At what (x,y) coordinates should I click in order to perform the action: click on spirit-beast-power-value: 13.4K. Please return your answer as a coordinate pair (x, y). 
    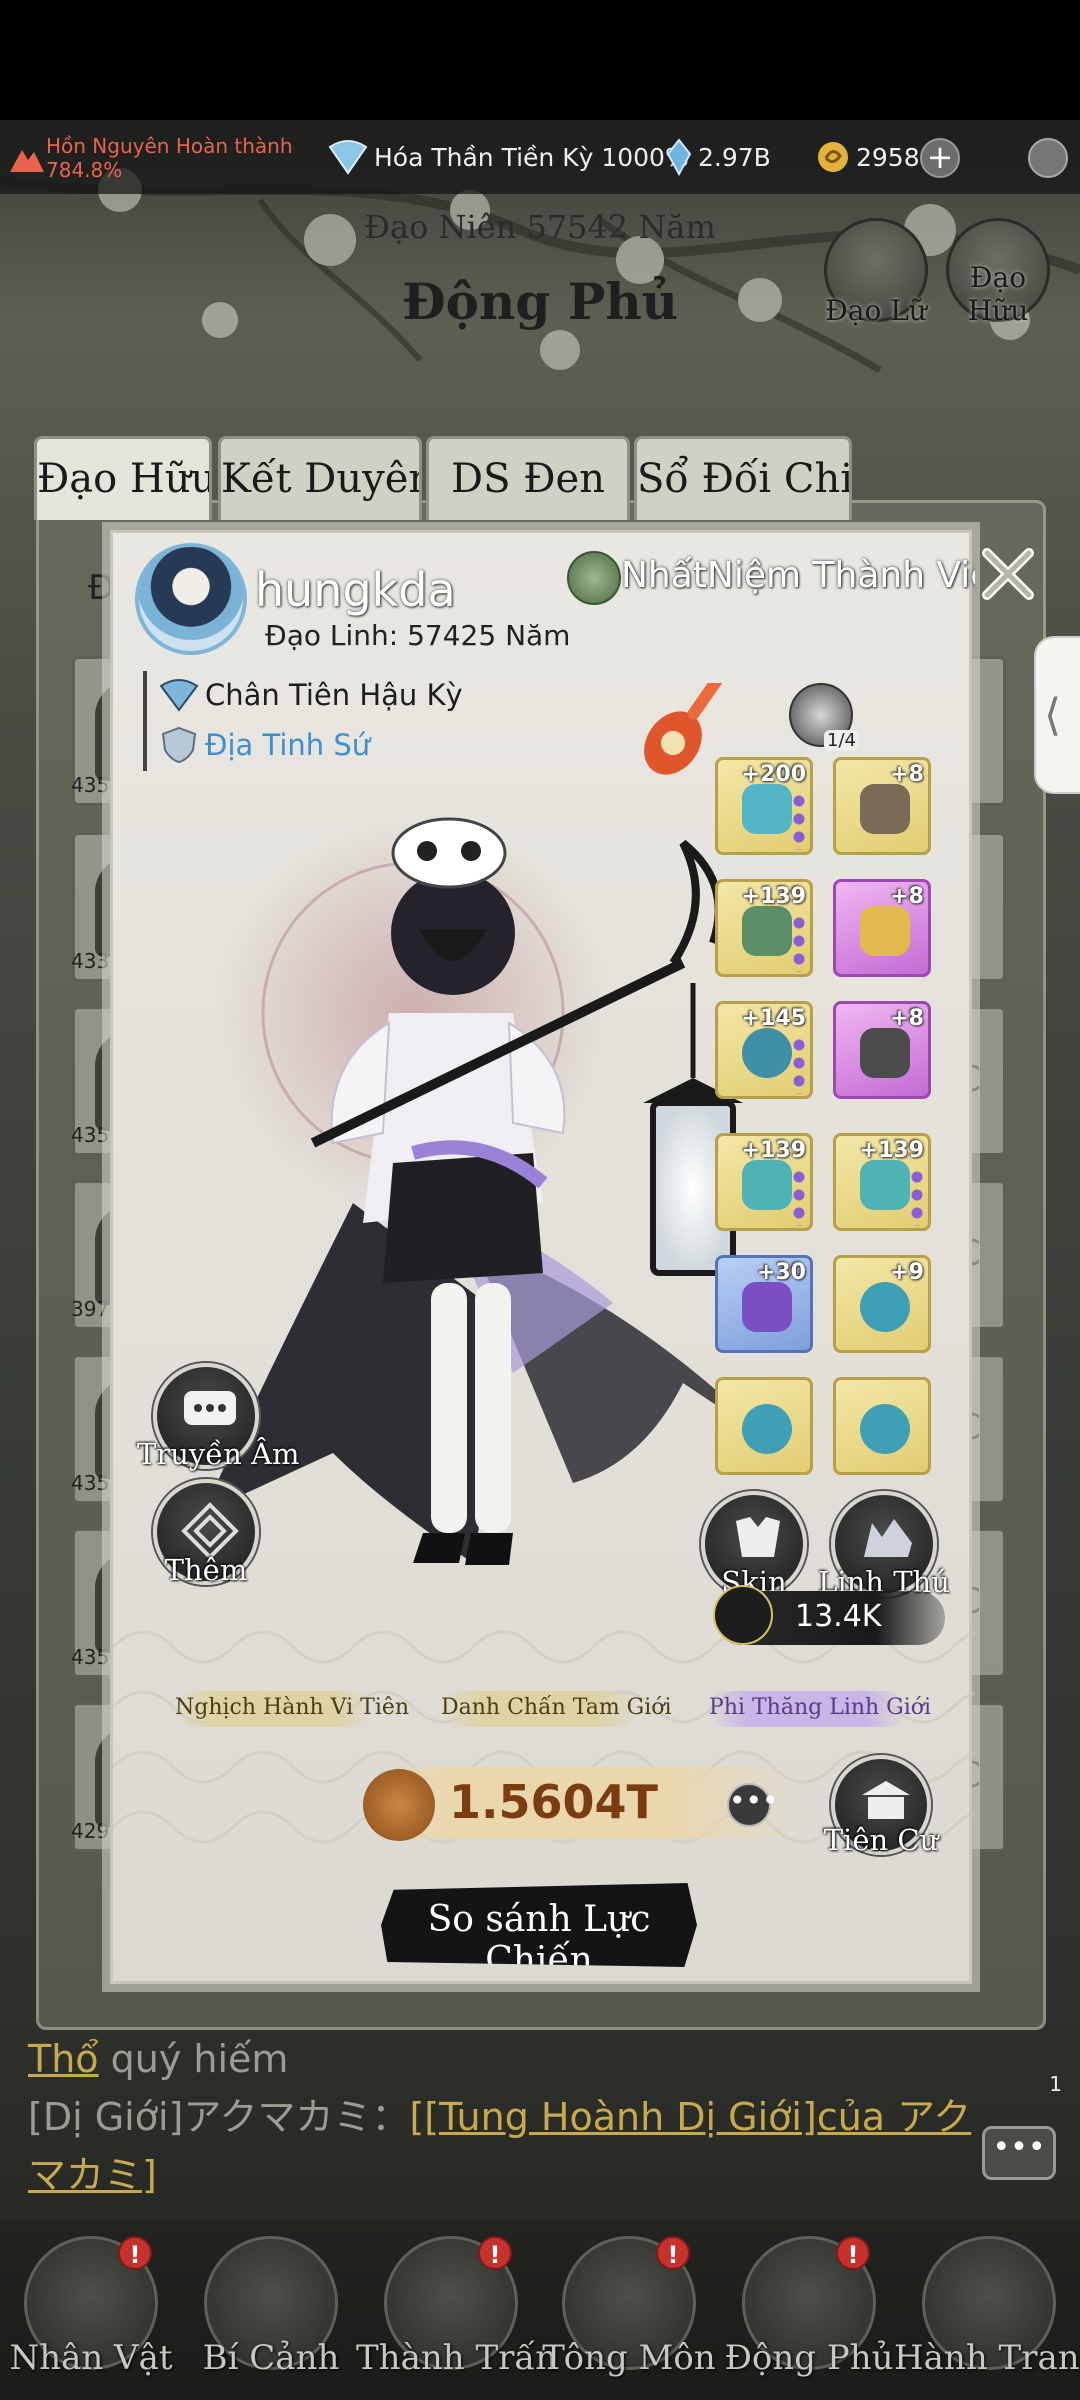
    Looking at the image, I should click on (838, 1616).